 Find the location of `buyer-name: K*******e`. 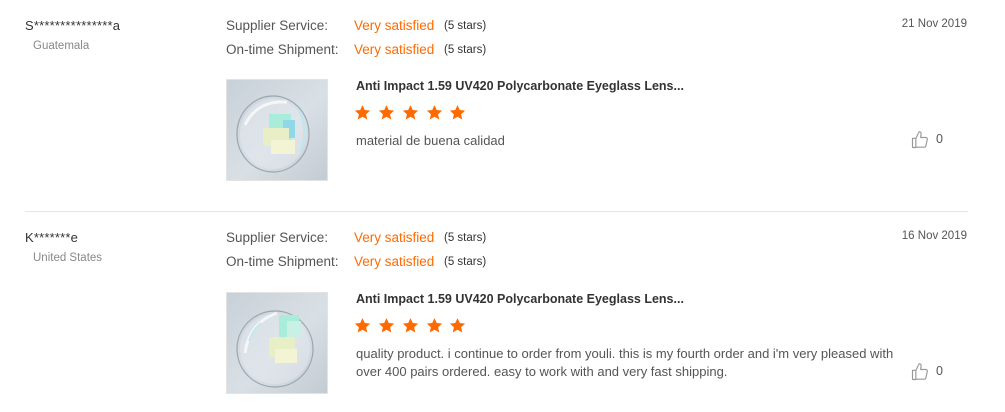

buyer-name: K*******e is located at coordinates (52, 237).